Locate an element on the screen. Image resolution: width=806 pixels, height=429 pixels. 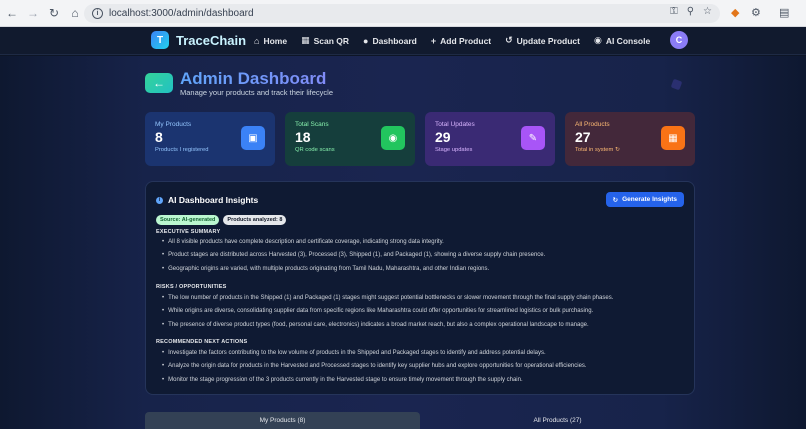
address-bar: i localhost:3000/admin/dashboard is located at coordinates (402, 13).